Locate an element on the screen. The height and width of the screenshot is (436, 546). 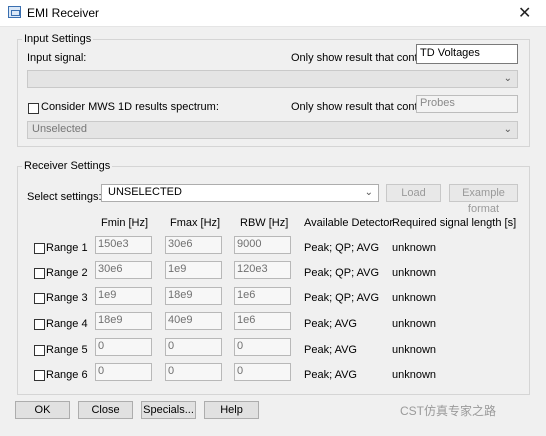
input-settings-legend: Input Settings is located at coordinates (58, 39).